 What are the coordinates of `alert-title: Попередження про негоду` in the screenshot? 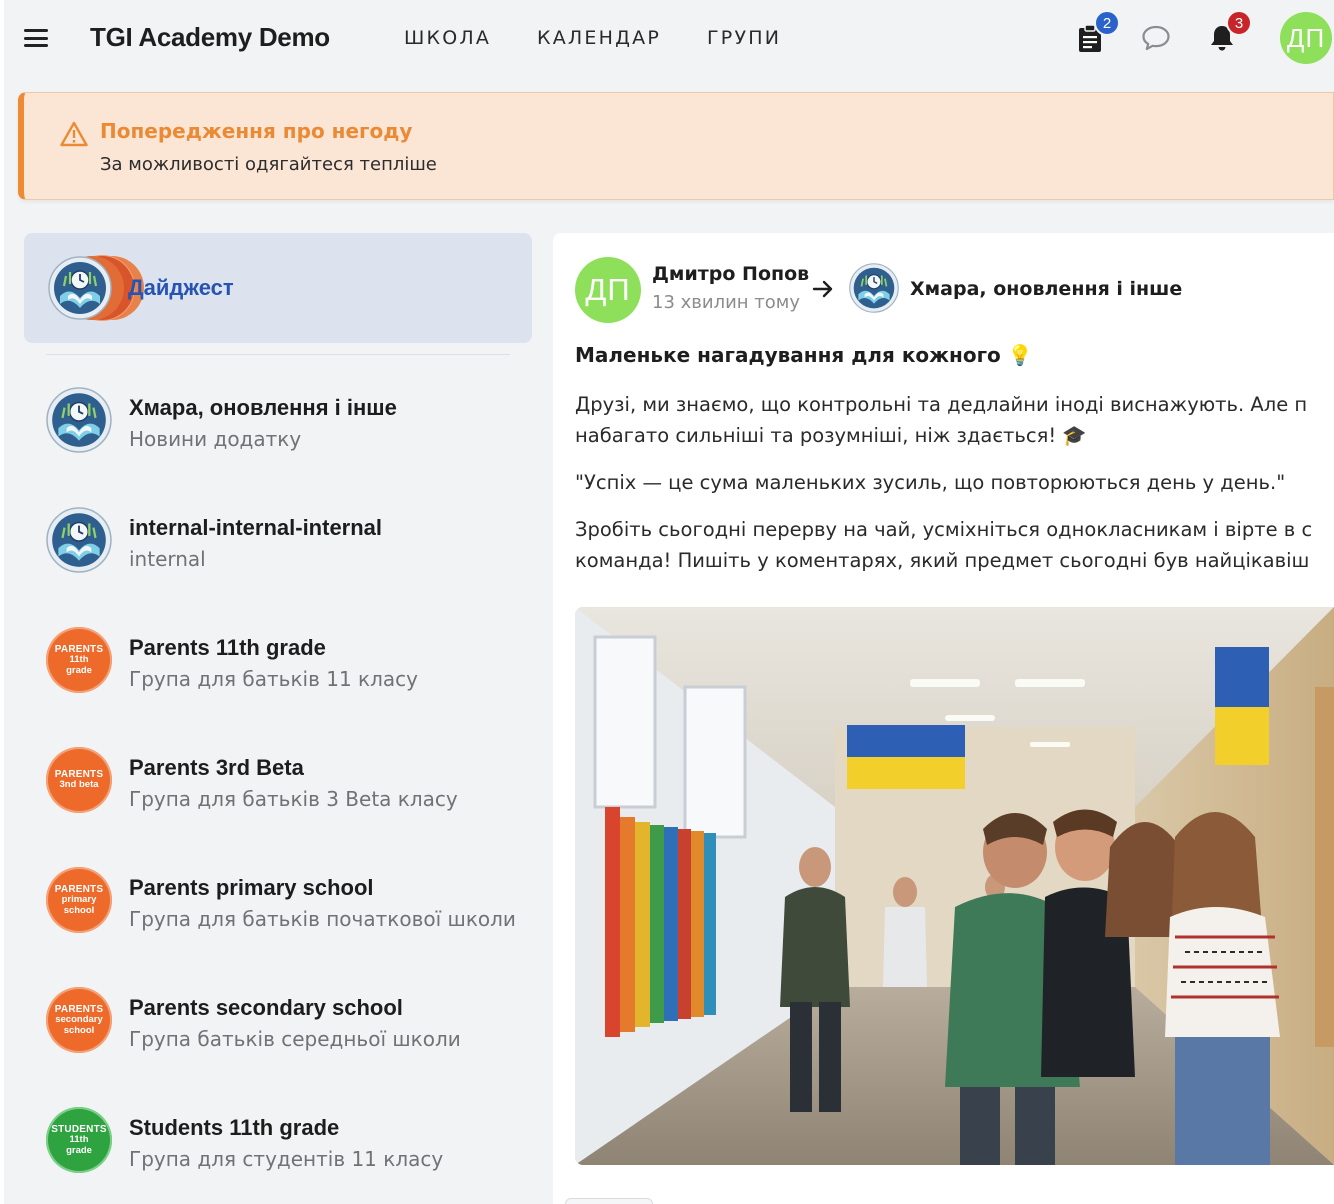 It's located at (256, 131).